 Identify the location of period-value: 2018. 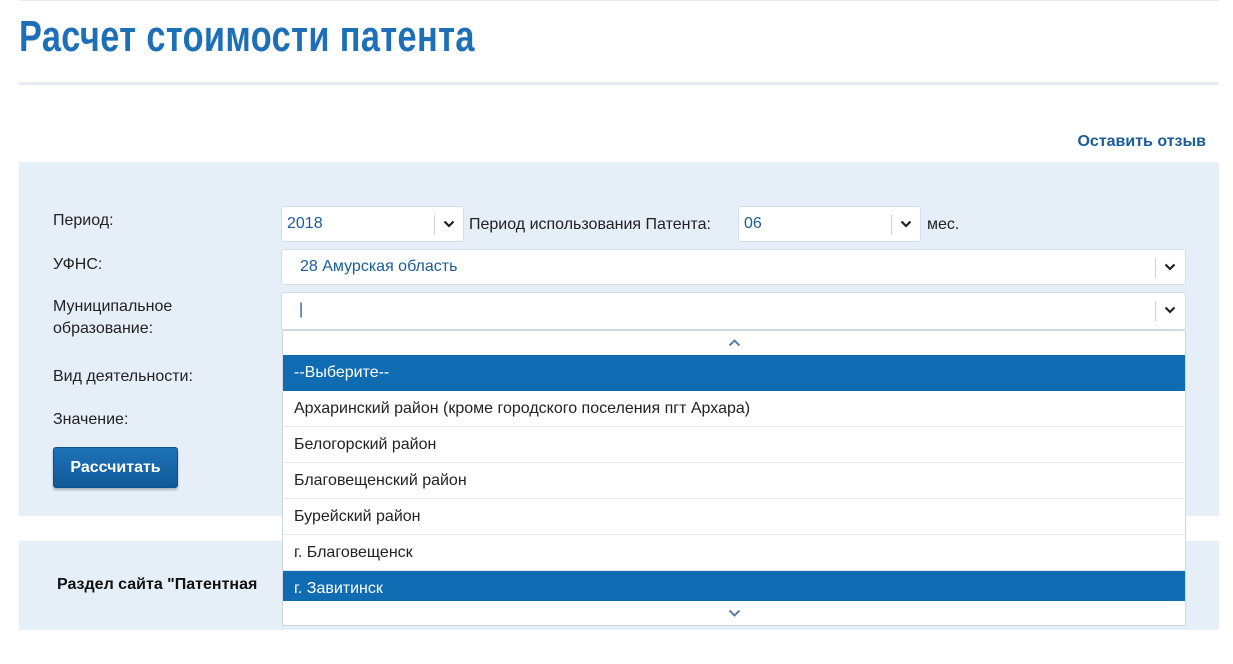
(305, 223).